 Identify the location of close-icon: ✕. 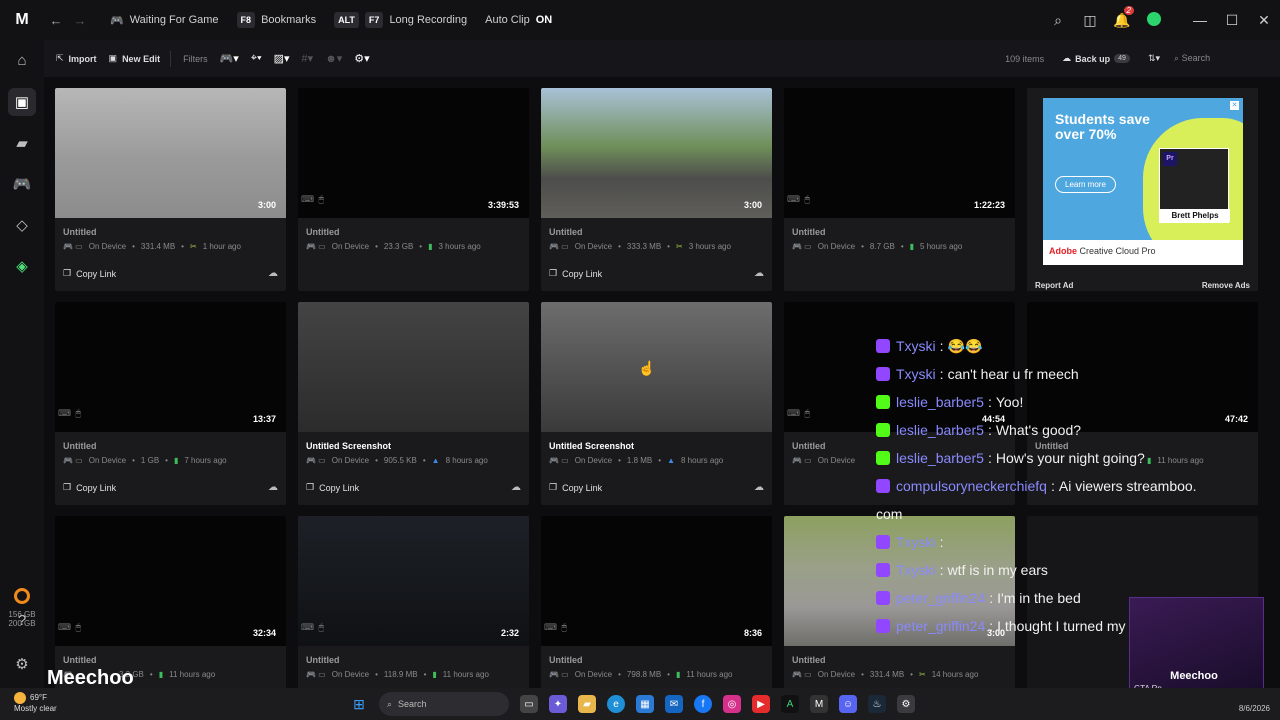
(1264, 20).